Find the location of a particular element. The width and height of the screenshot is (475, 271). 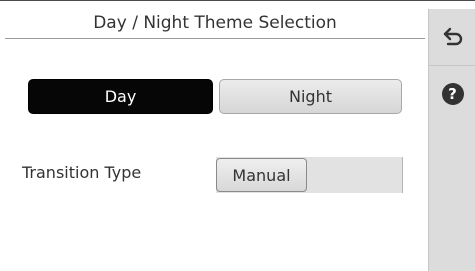

transition-type-value: Manual is located at coordinates (261, 175).